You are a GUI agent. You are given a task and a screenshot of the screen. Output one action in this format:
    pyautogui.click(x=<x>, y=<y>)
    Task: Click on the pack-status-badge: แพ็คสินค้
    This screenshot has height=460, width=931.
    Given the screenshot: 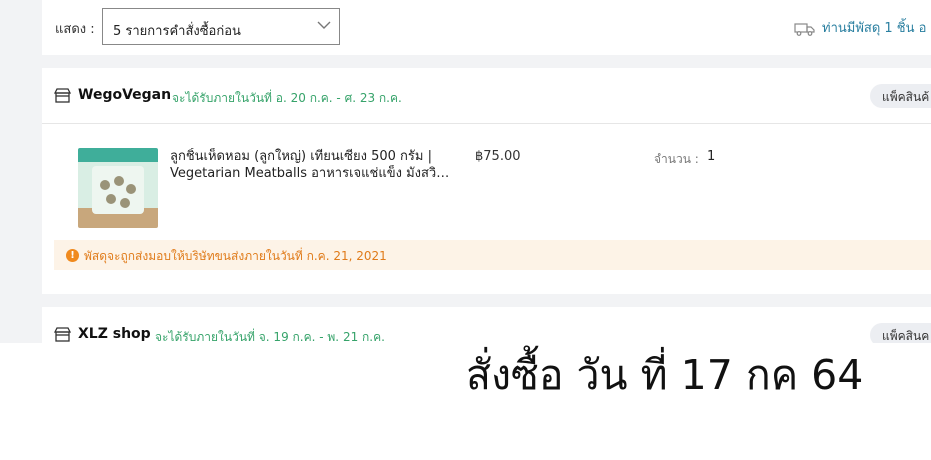 What is the action you would take?
    pyautogui.click(x=900, y=96)
    